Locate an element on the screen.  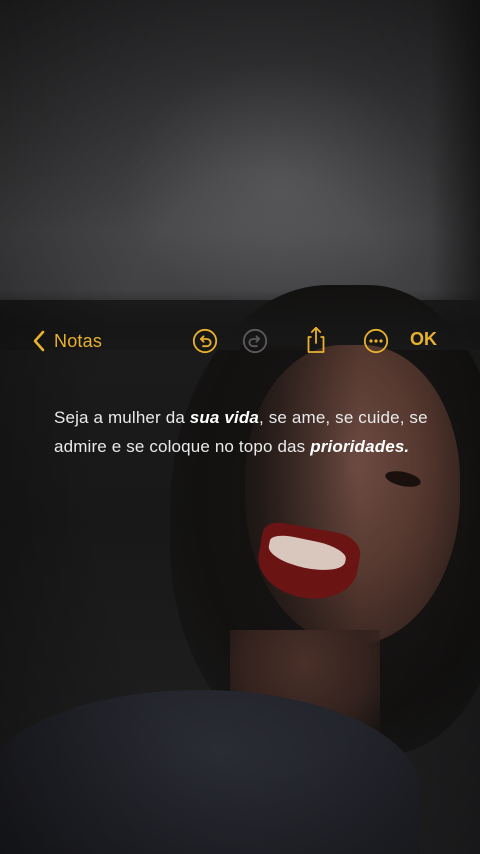
back-button: Notas is located at coordinates (67, 341).